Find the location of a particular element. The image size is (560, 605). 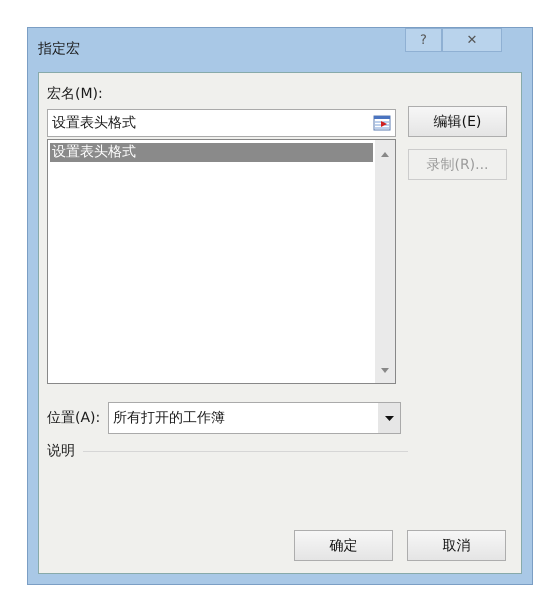

location-dropdown: 所有打开的工作簿 is located at coordinates (255, 418).